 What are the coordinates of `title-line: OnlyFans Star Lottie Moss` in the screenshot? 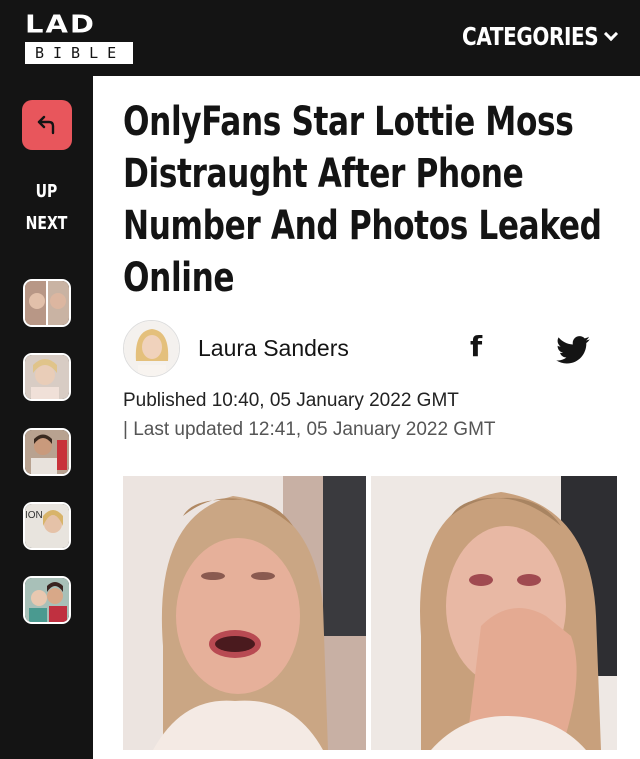 It's located at (348, 122).